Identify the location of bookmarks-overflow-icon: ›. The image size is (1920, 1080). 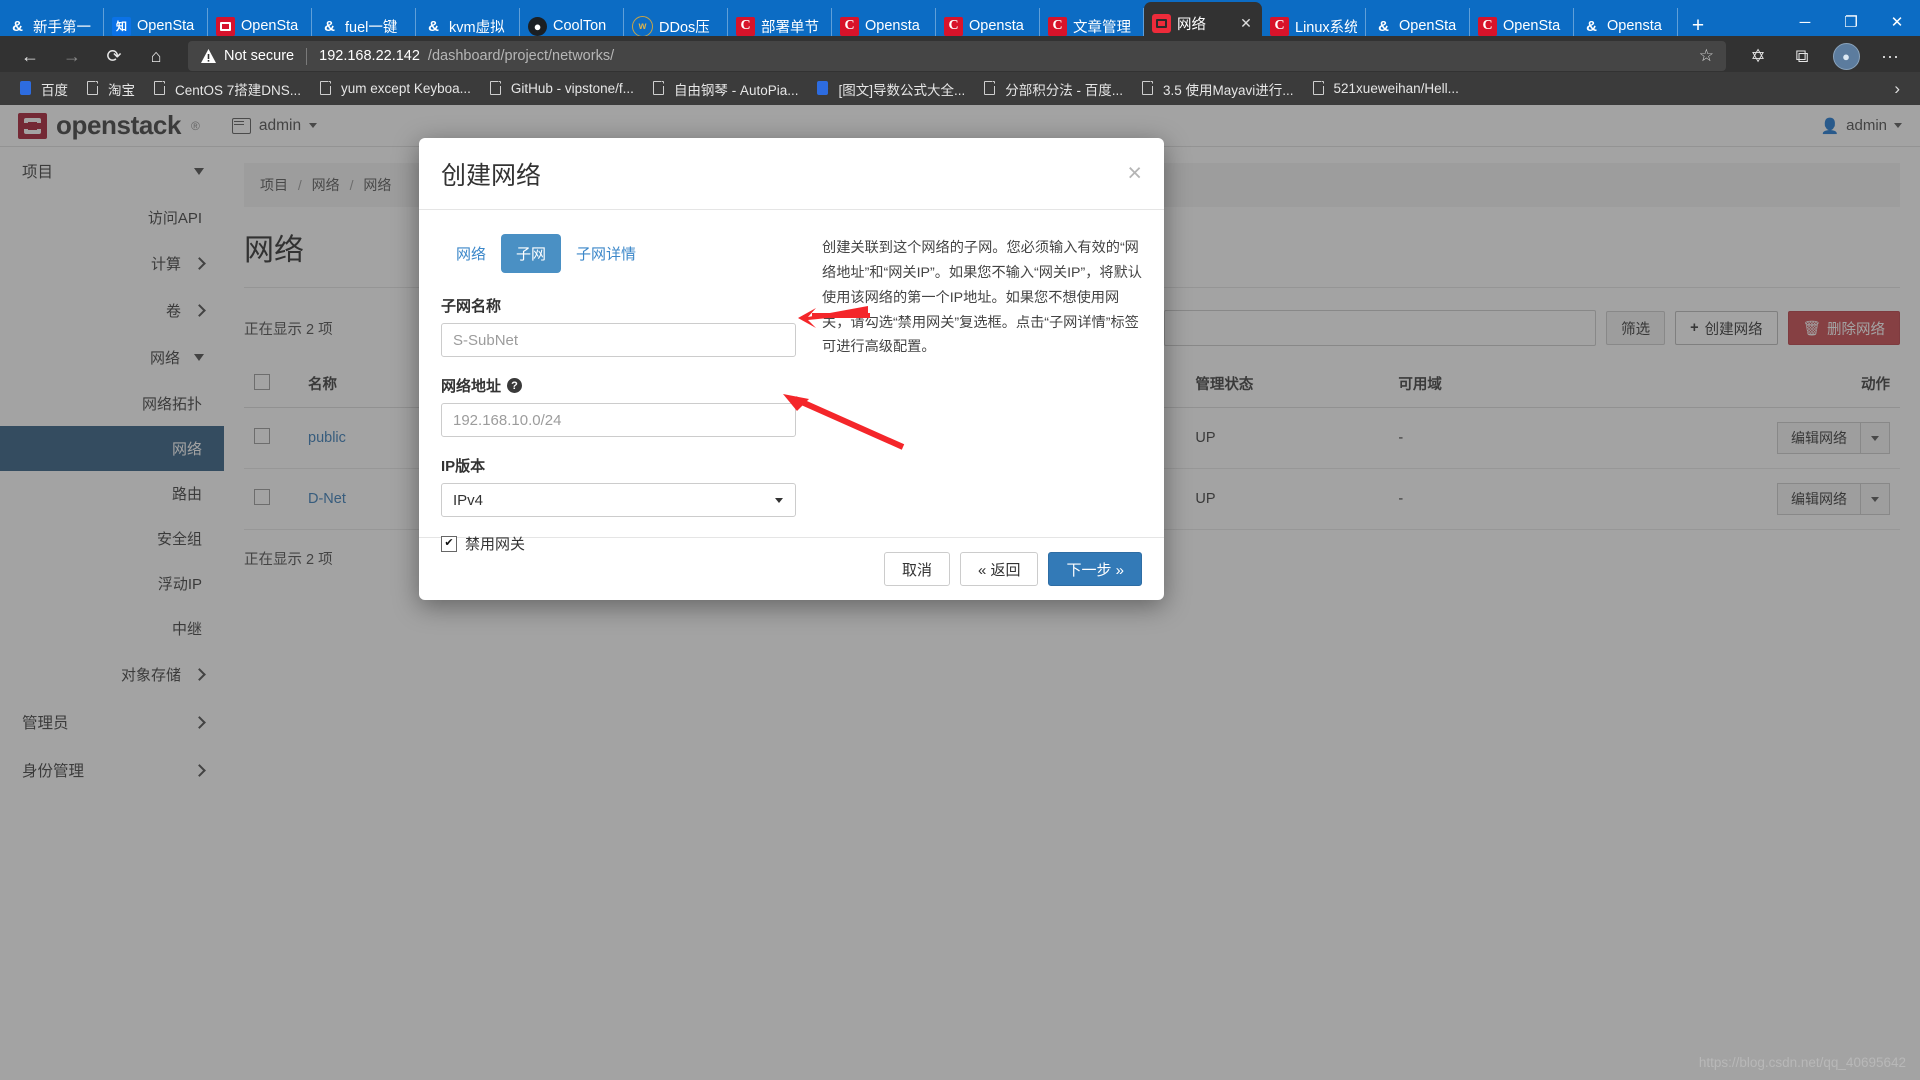
(1897, 89).